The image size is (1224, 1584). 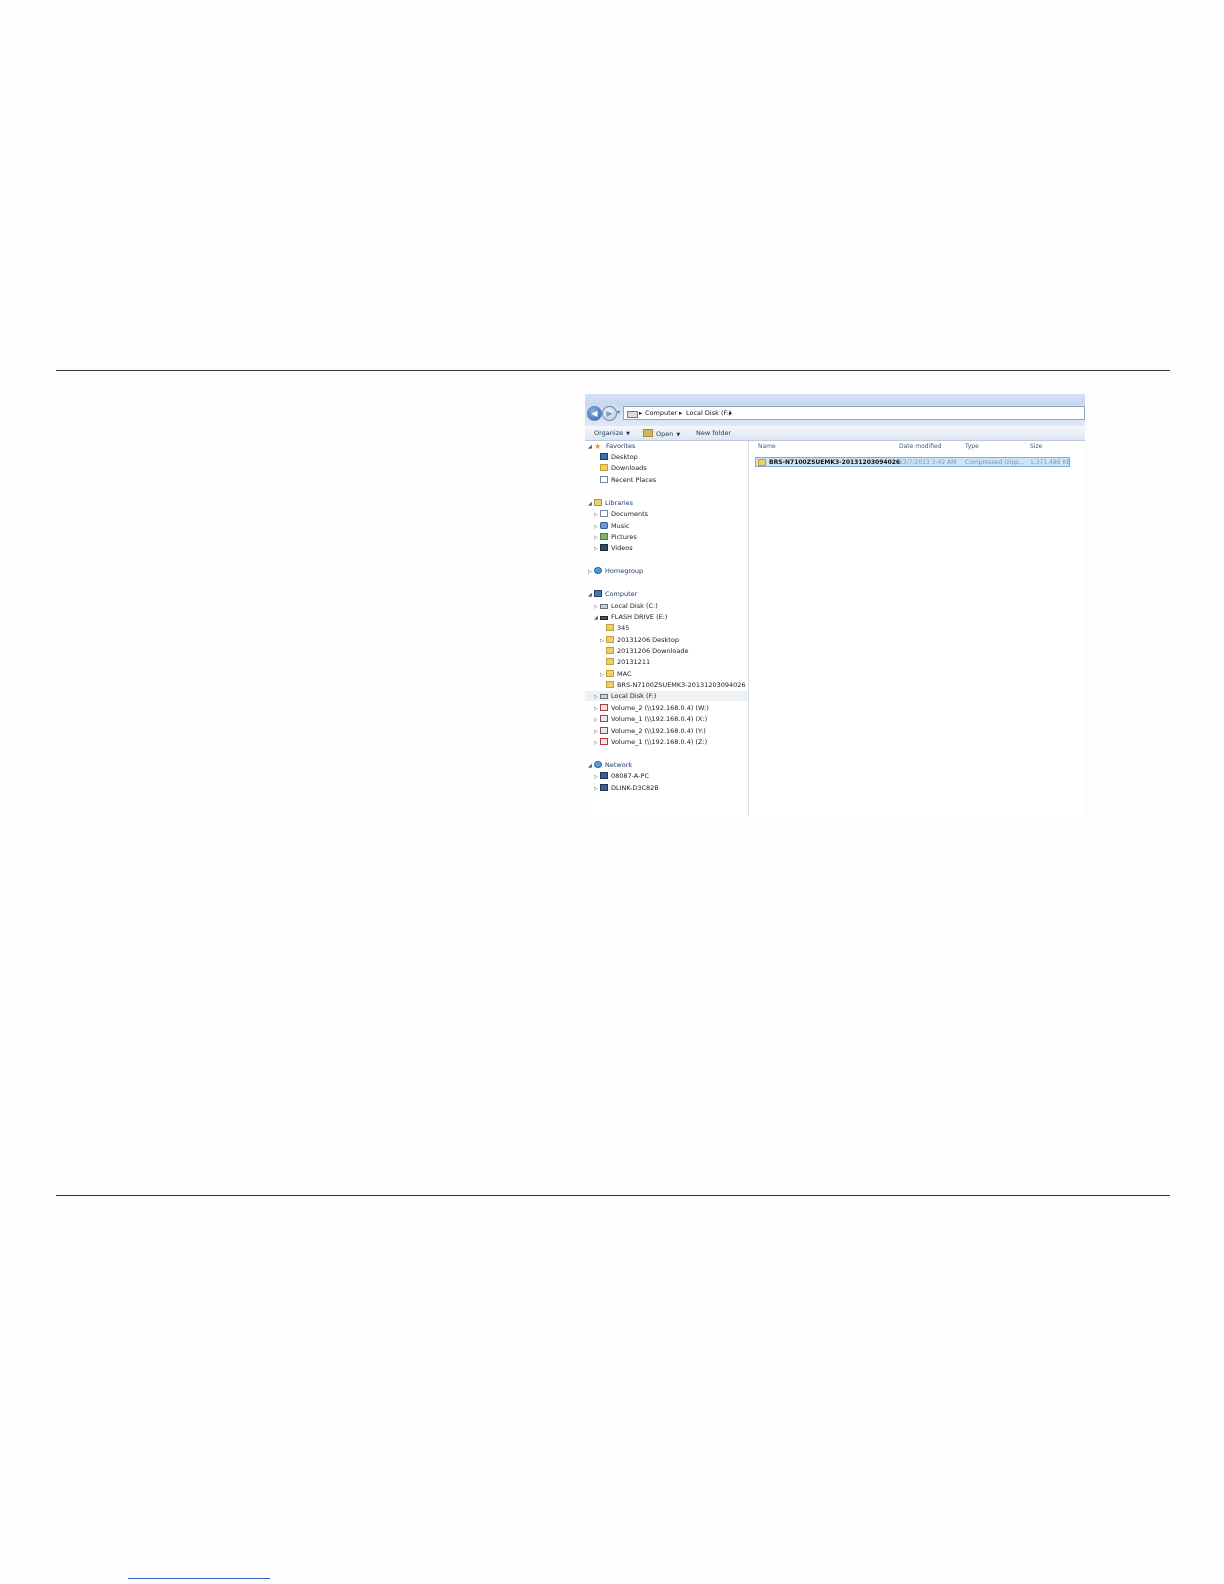 I want to click on nav-item-folder-20131211: 20131211, so click(x=628, y=662).